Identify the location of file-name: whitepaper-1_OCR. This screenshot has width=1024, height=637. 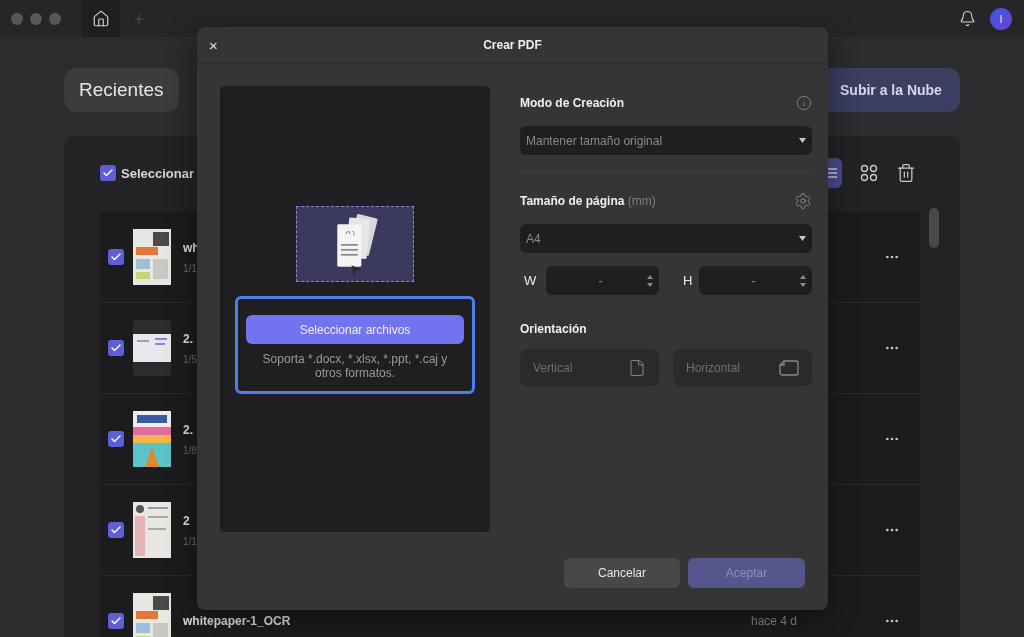
(237, 621).